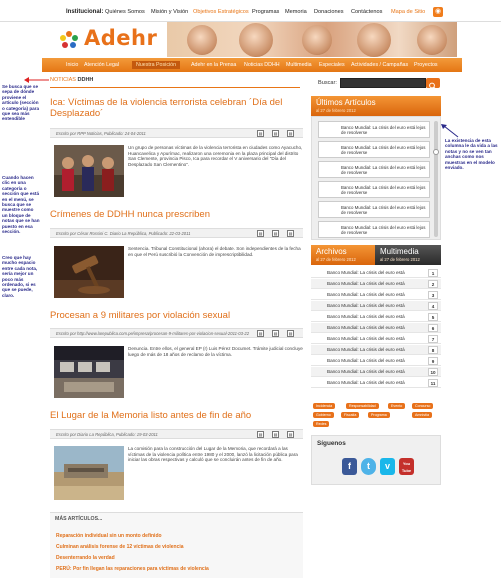  What do you see at coordinates (383, 83) in the screenshot?
I see `search-input` at bounding box center [383, 83].